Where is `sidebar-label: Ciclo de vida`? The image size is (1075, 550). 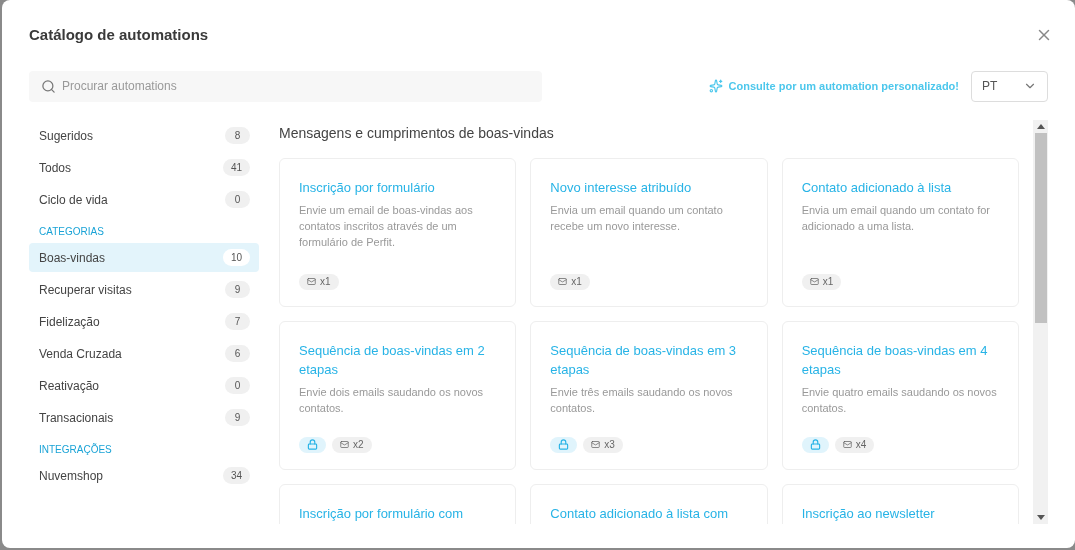
sidebar-label: Ciclo de vida is located at coordinates (73, 200).